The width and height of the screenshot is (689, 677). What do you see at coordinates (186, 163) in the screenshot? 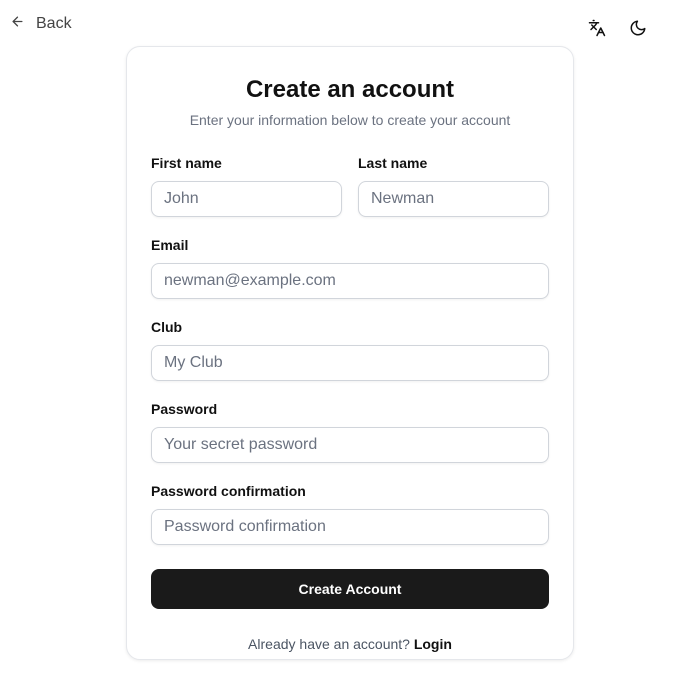
I see `first-name-label: First name` at bounding box center [186, 163].